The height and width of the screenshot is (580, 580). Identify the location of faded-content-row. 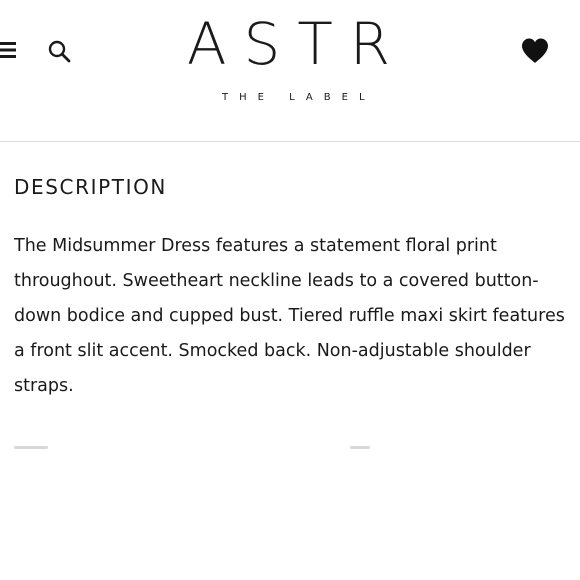
(214, 450).